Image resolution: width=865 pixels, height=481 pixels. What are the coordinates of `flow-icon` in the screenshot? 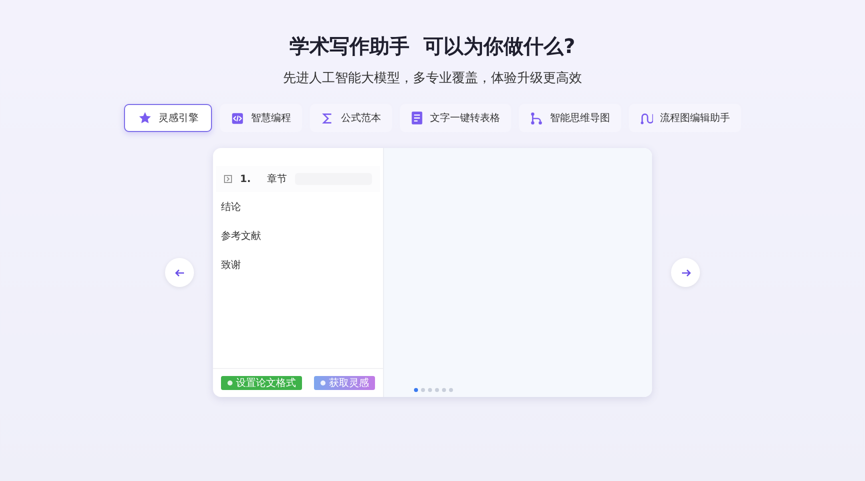 It's located at (646, 118).